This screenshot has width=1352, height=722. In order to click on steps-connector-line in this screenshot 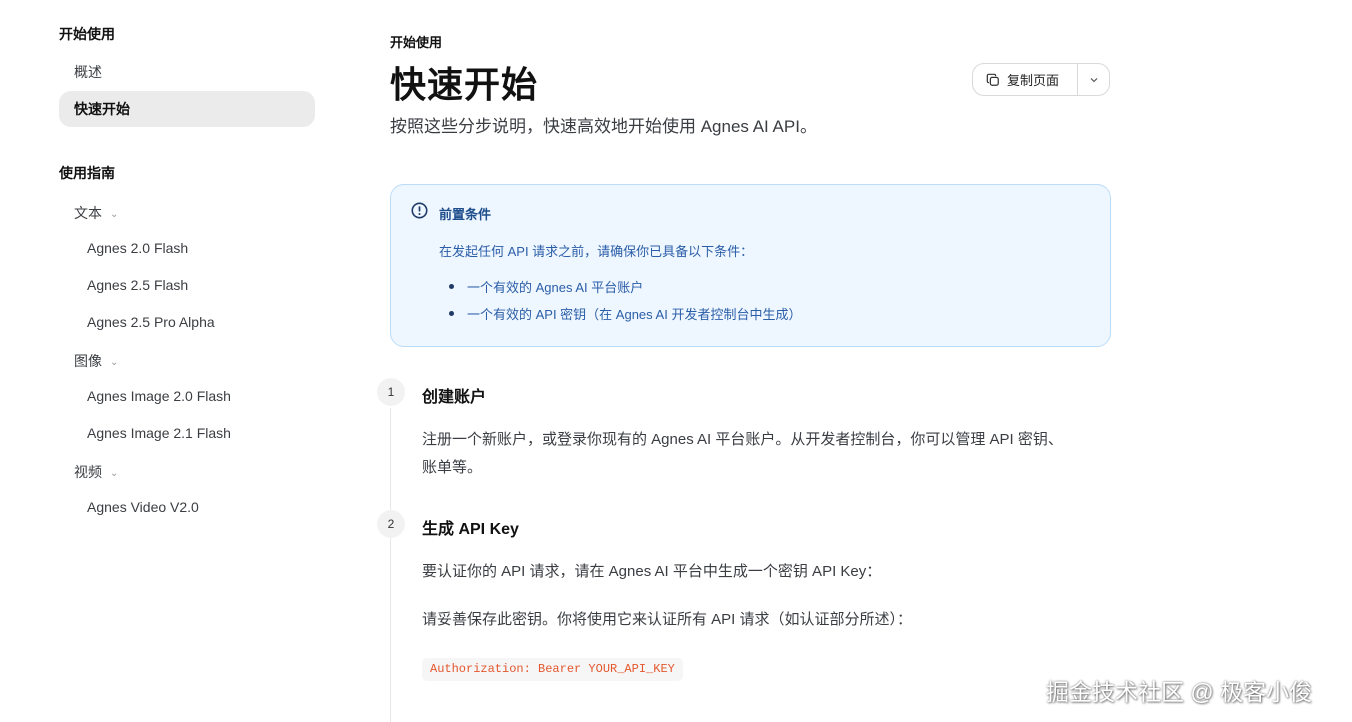, I will do `click(390, 565)`.